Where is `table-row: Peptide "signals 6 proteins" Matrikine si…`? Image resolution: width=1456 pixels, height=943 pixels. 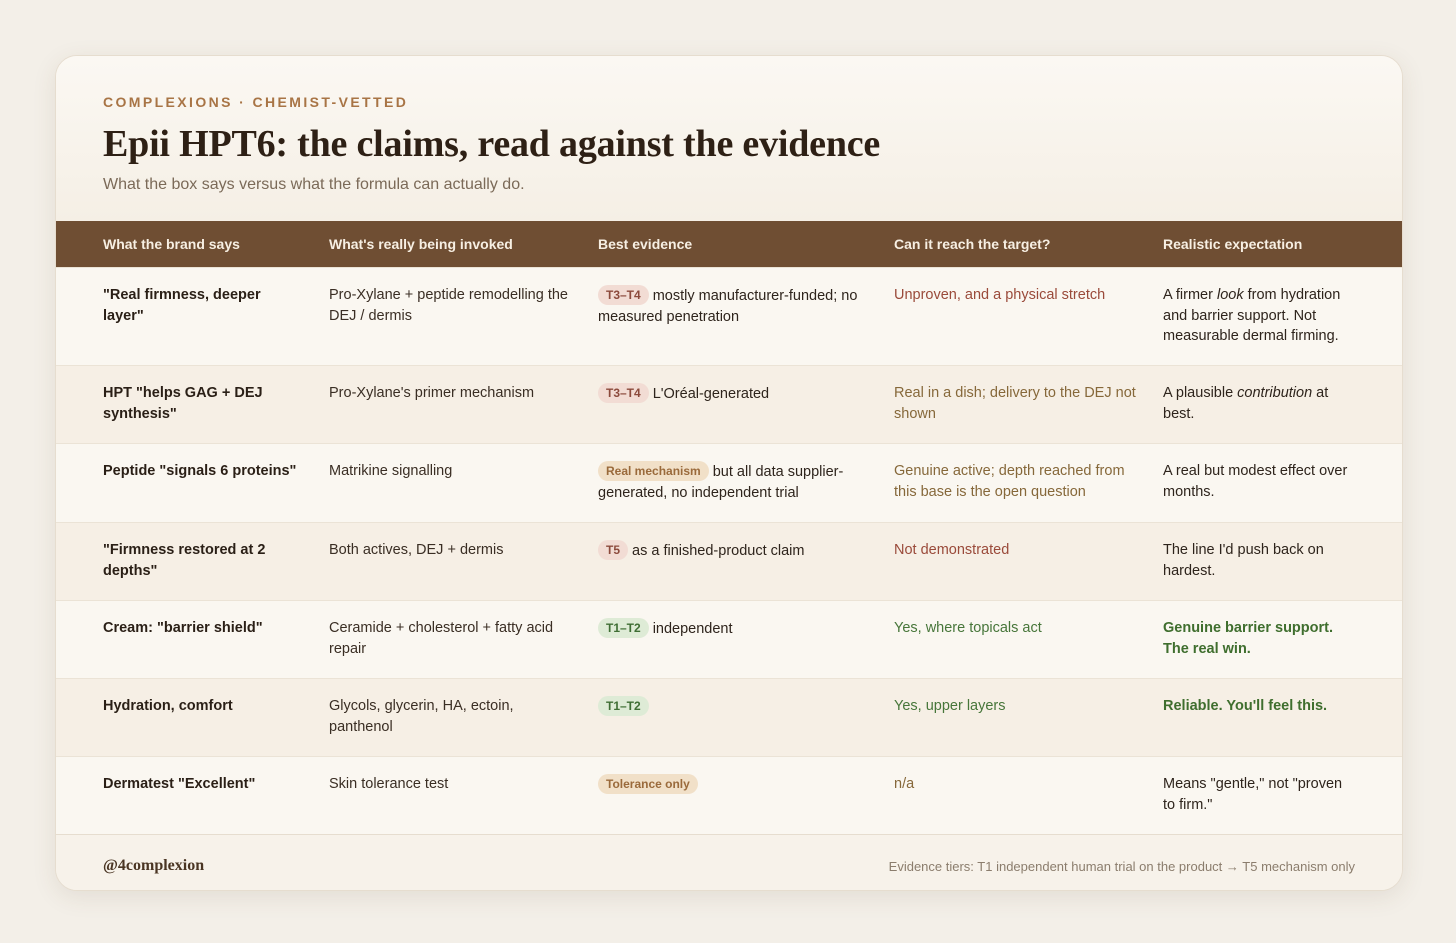 table-row: Peptide "signals 6 proteins" Matrikine si… is located at coordinates (729, 482).